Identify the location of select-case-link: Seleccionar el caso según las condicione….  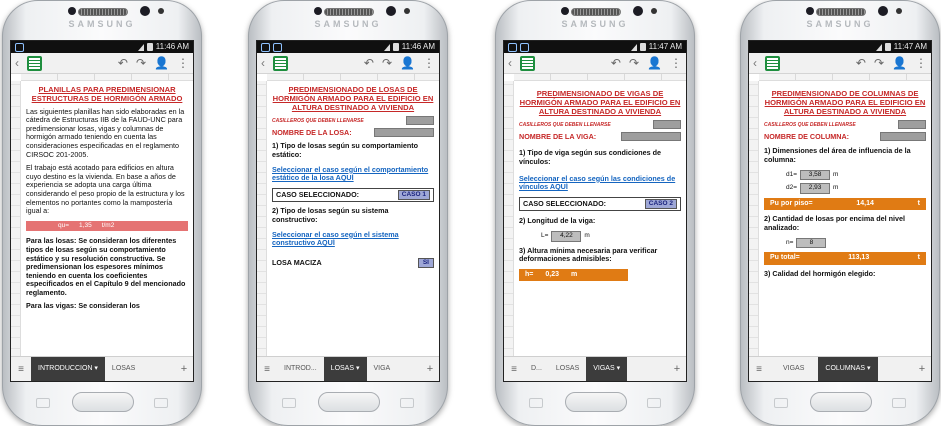
(600, 183).